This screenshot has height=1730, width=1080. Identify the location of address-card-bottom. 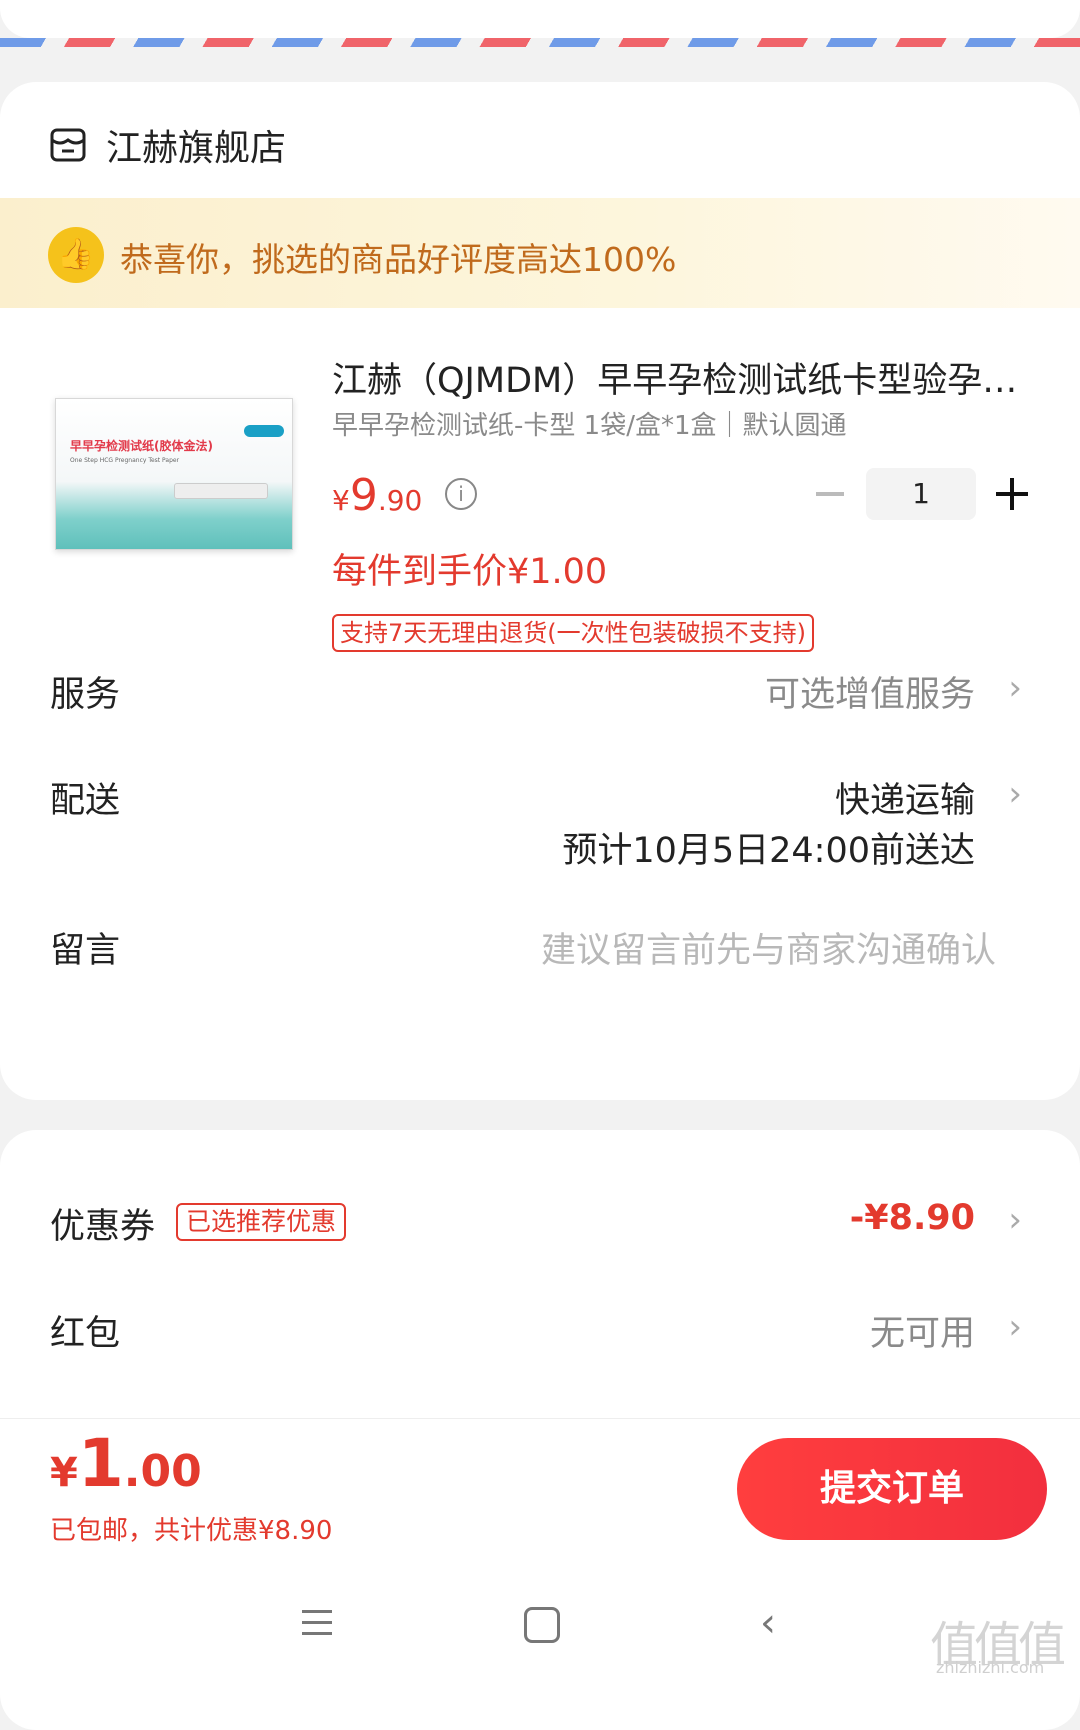
(540, 19).